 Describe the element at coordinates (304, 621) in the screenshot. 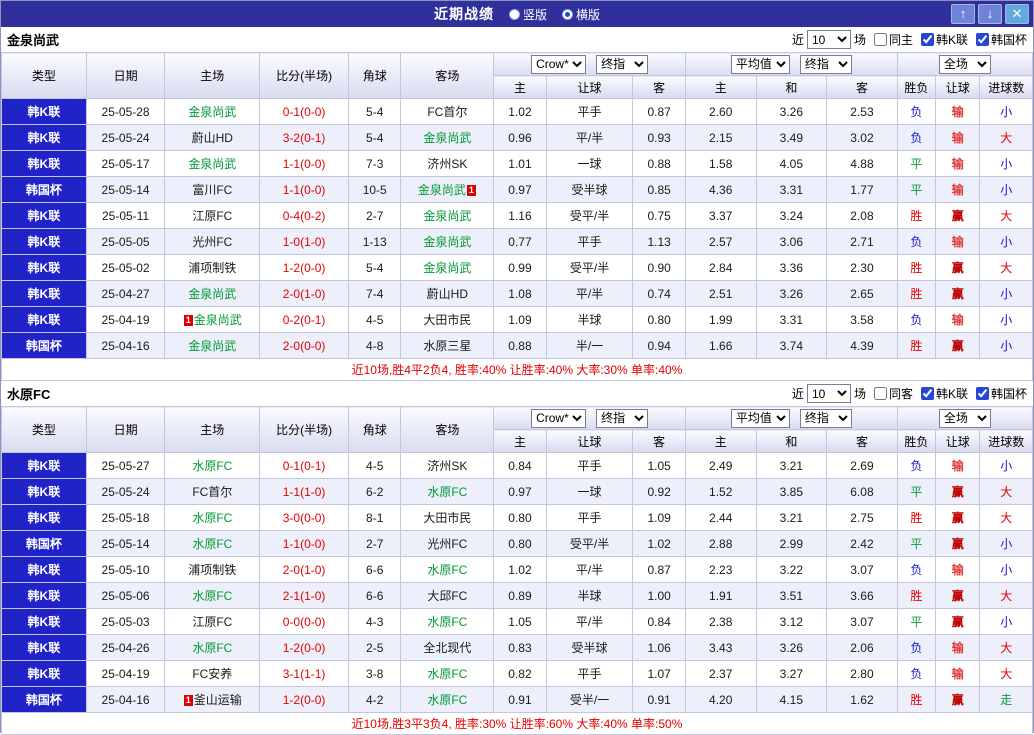

I see `score-cell: 0-0(0-0)` at that location.